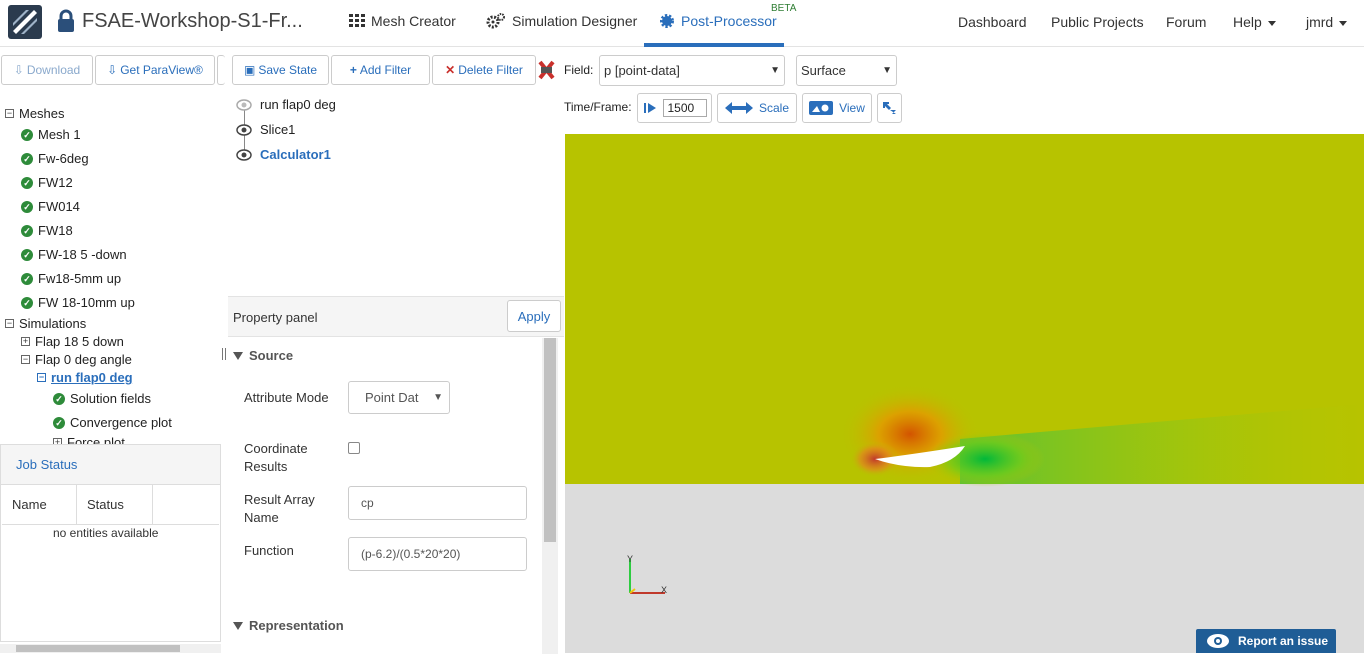 The width and height of the screenshot is (1364, 654). Describe the element at coordinates (718, 21) in the screenshot. I see `tab-post-processor: Post-Processor` at that location.